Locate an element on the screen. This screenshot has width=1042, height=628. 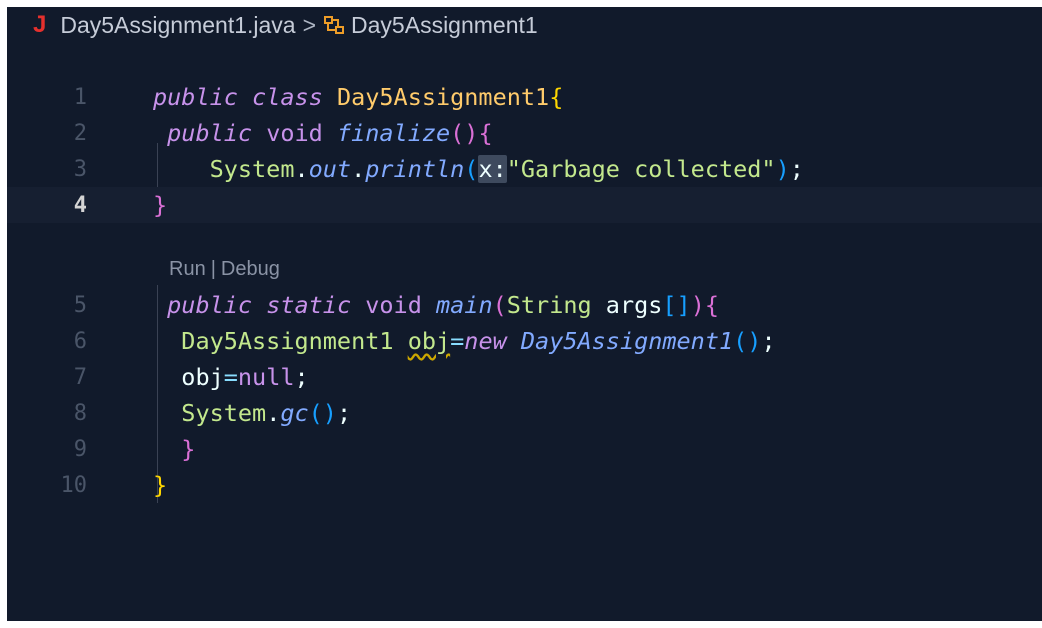
token-function: gc is located at coordinates (294, 413).